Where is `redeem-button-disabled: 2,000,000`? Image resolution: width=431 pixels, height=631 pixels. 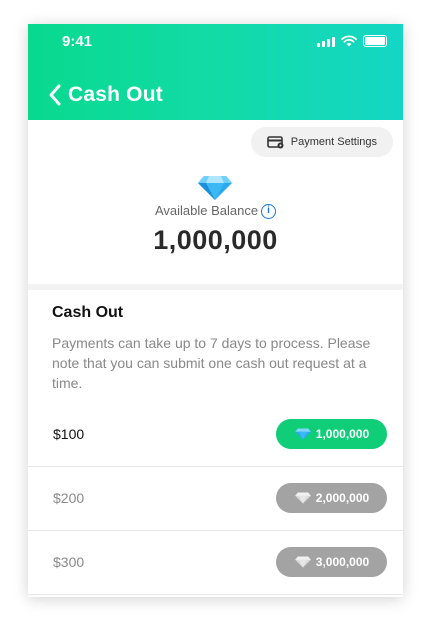 redeem-button-disabled: 2,000,000 is located at coordinates (331, 498).